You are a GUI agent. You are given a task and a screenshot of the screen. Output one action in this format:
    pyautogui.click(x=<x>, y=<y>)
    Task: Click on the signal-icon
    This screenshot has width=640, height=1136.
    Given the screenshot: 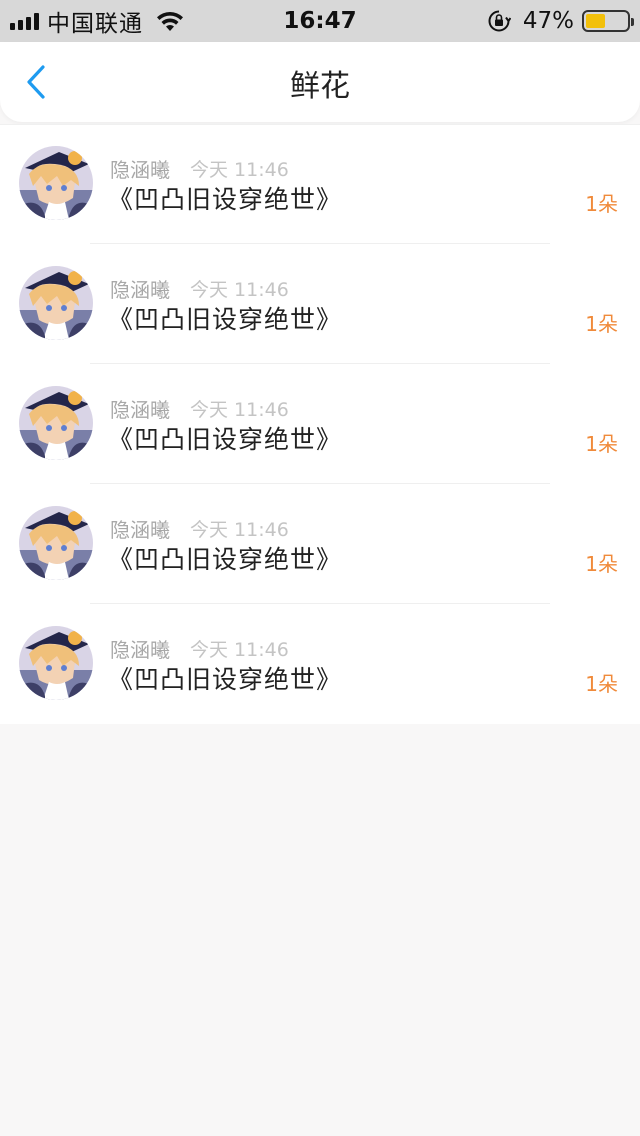 What is the action you would take?
    pyautogui.click(x=24, y=21)
    